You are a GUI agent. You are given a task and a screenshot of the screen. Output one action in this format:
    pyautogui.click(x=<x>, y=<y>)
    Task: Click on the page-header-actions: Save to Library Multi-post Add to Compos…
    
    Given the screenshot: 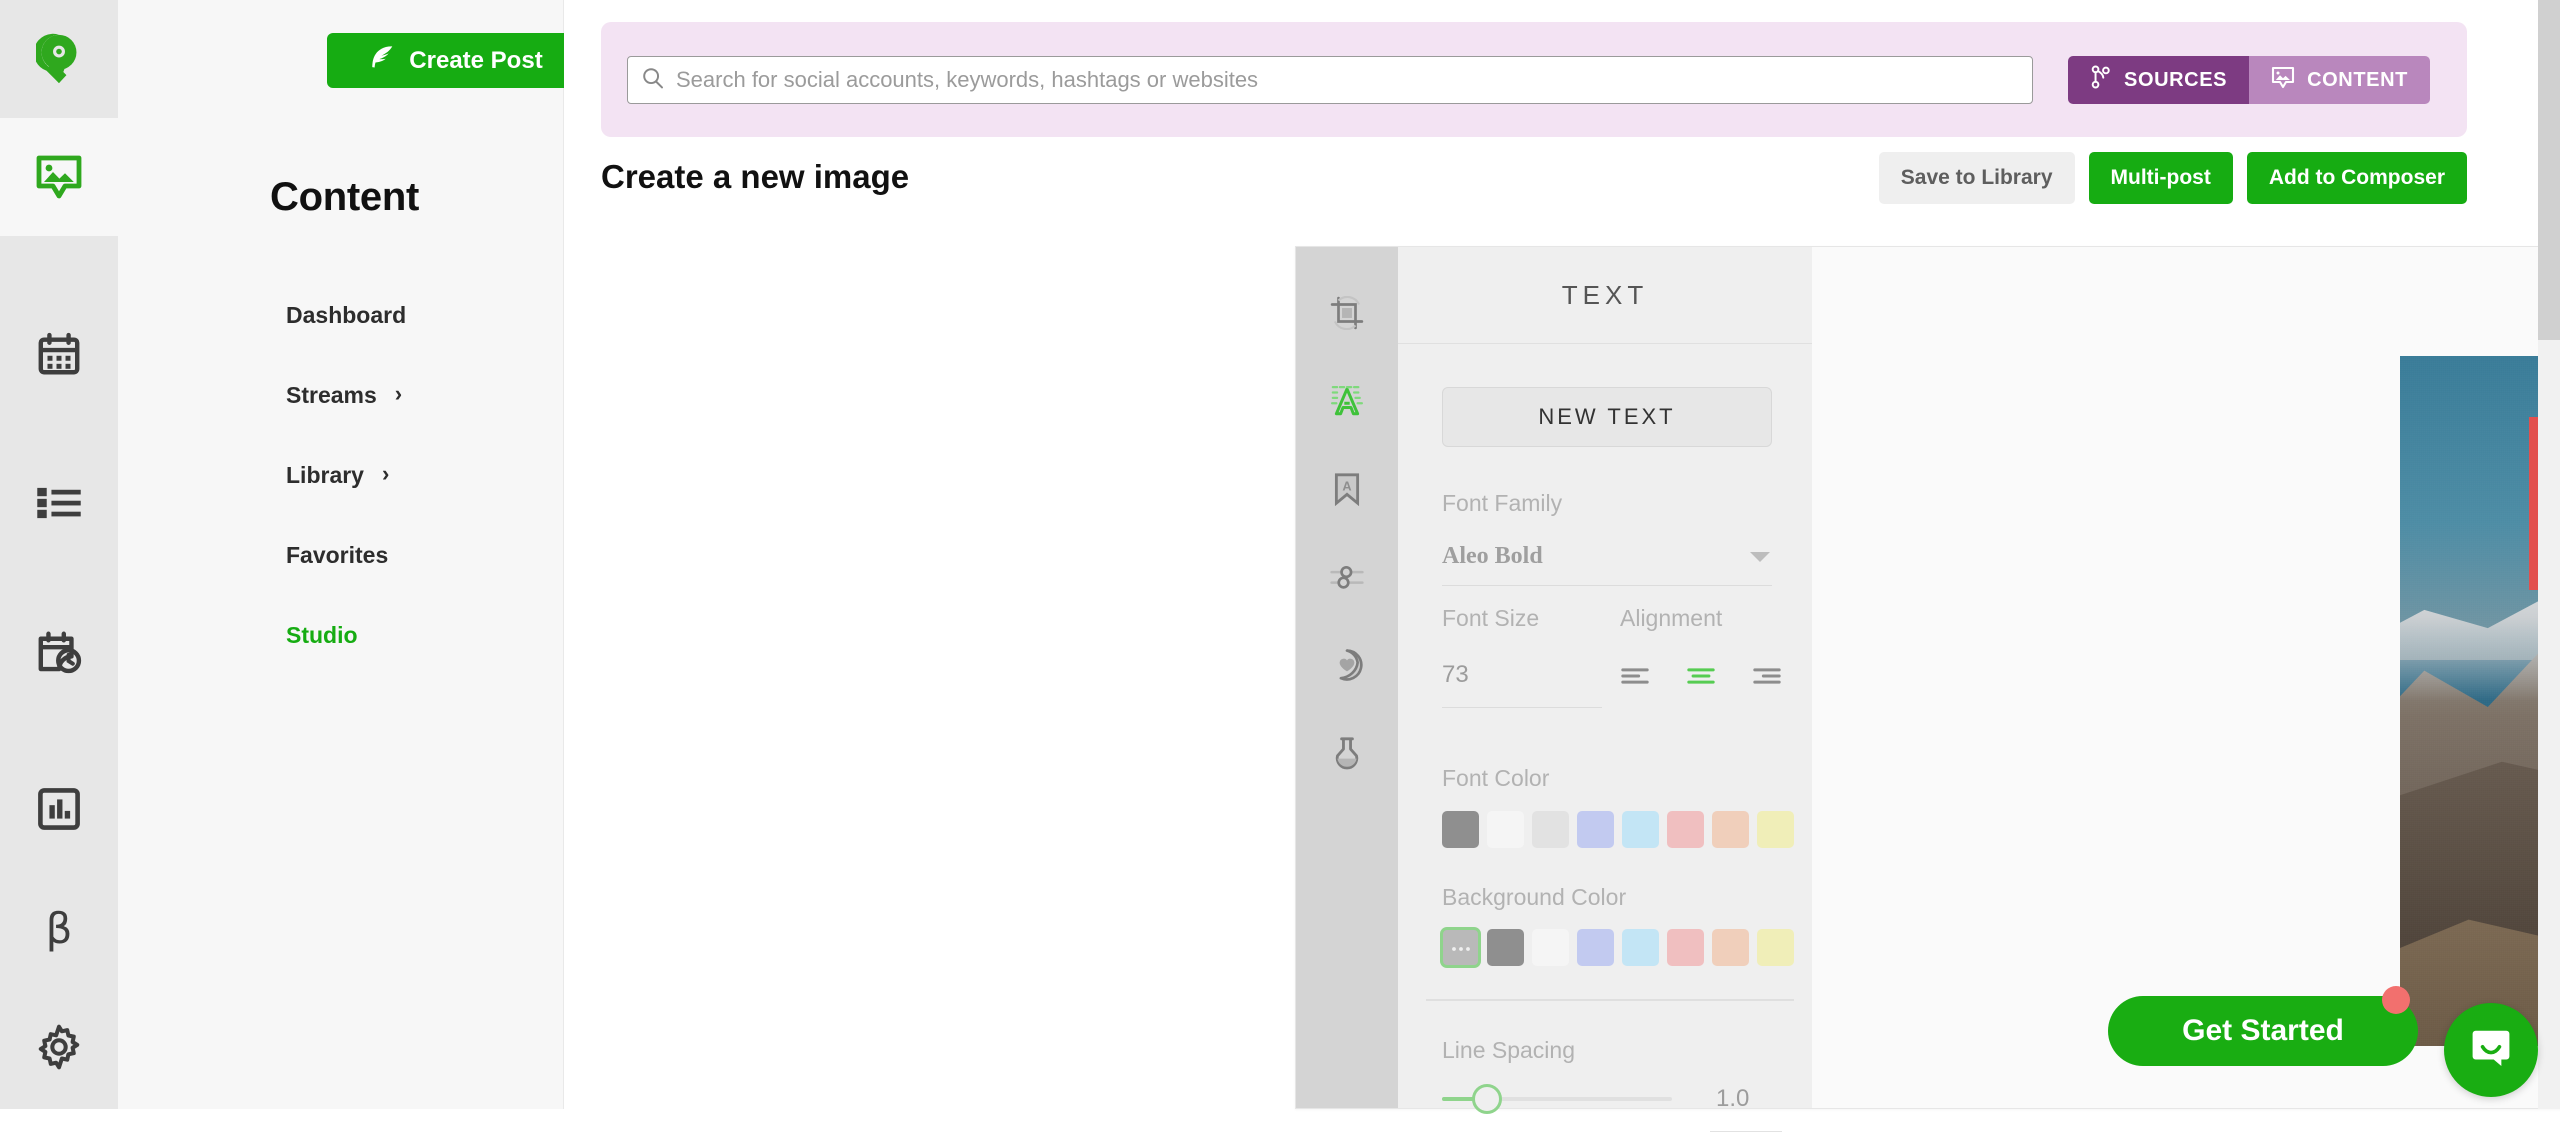 What is the action you would take?
    pyautogui.click(x=2172, y=178)
    